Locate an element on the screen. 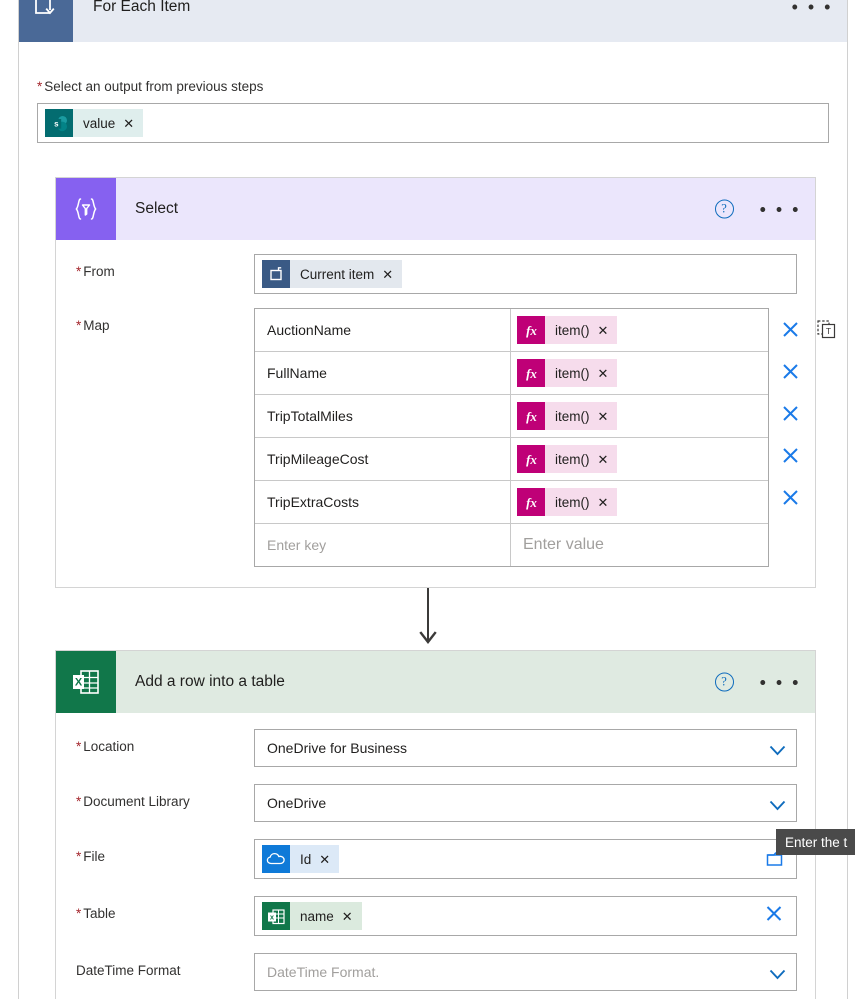 The height and width of the screenshot is (999, 855). select-card-more-button: • • • is located at coordinates (780, 209).